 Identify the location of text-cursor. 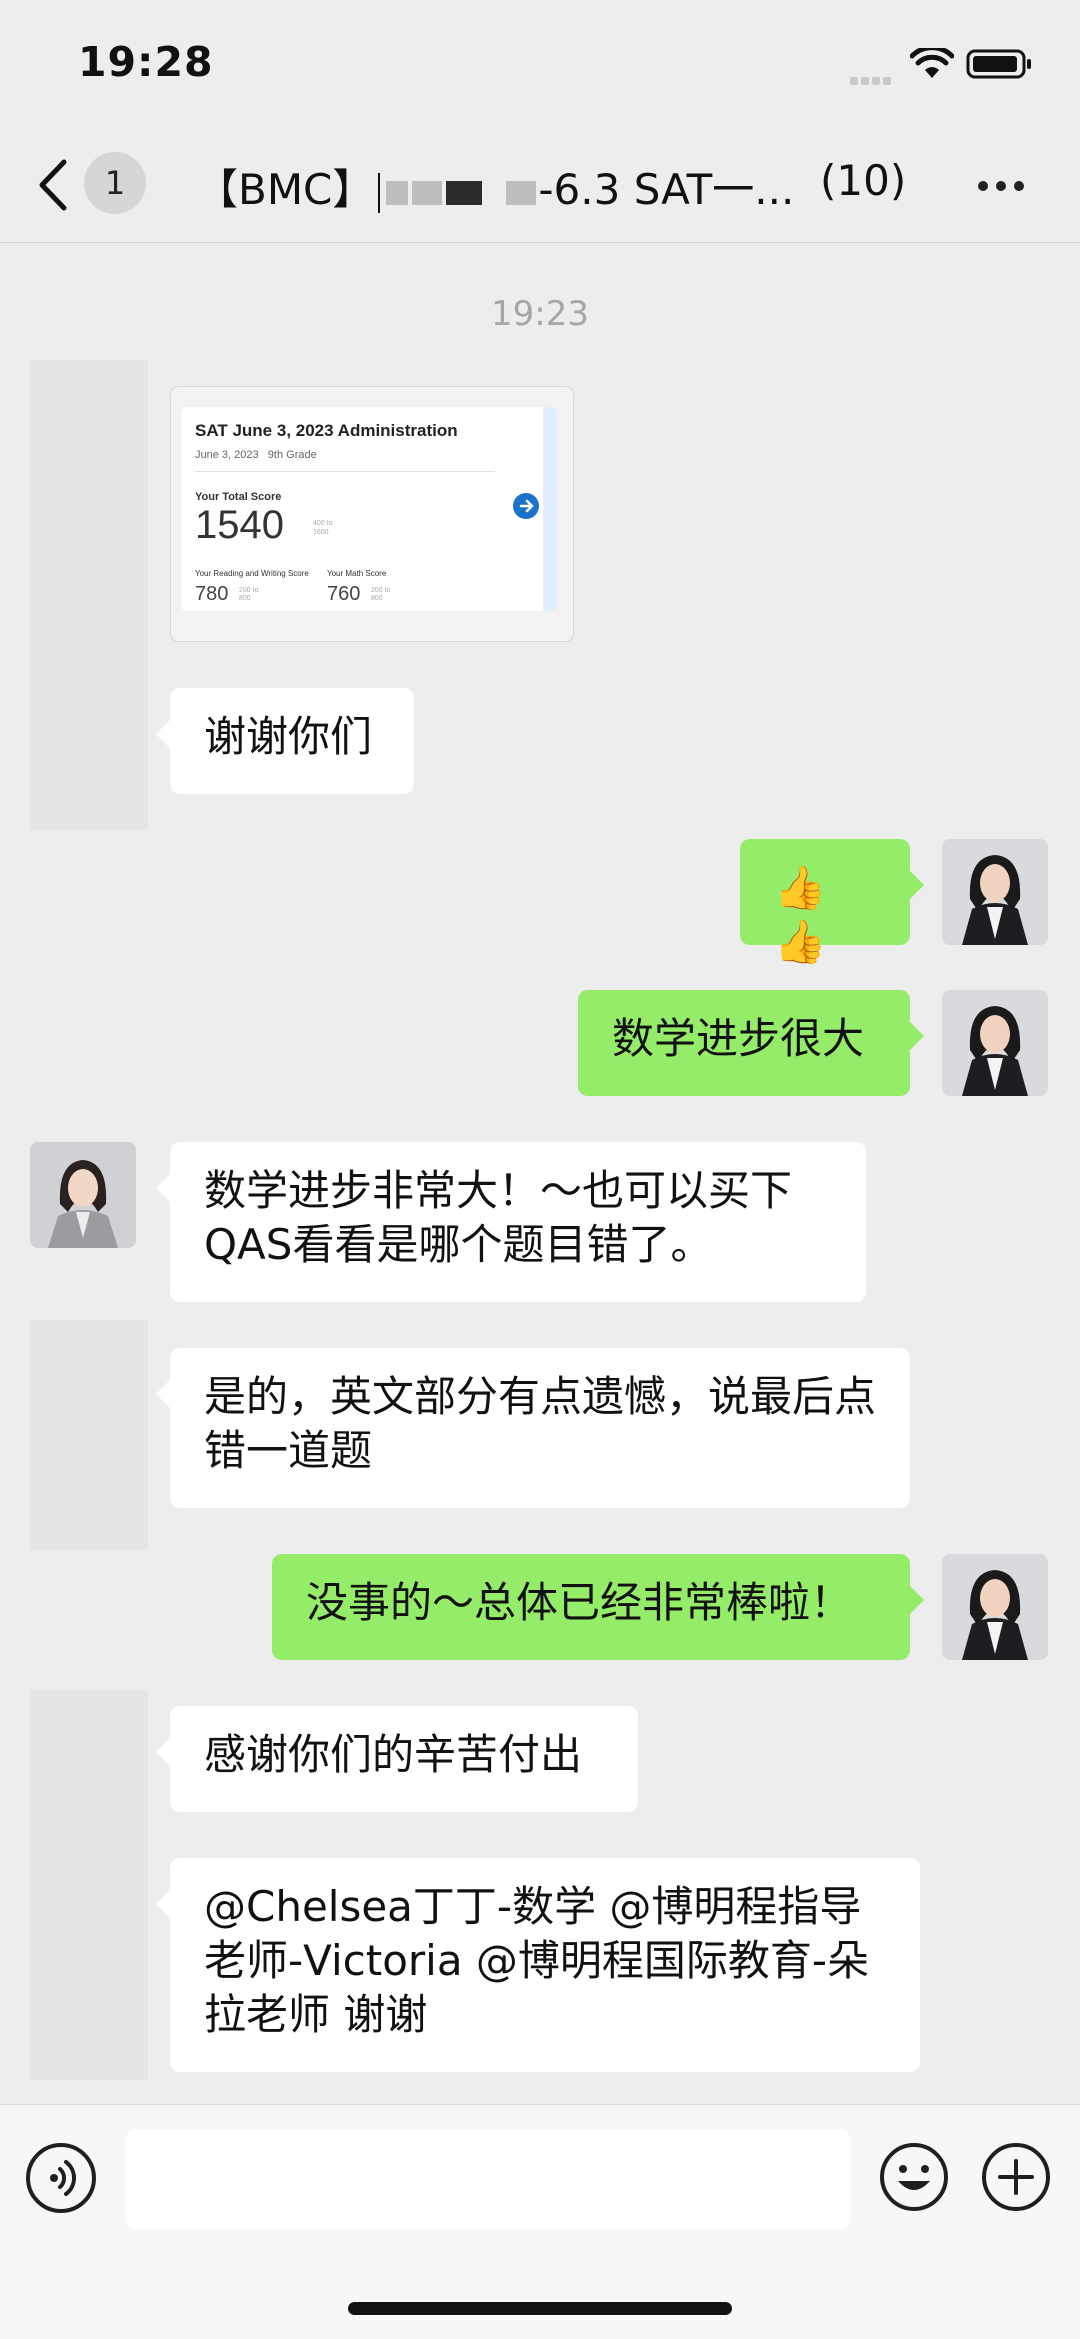
(379, 192).